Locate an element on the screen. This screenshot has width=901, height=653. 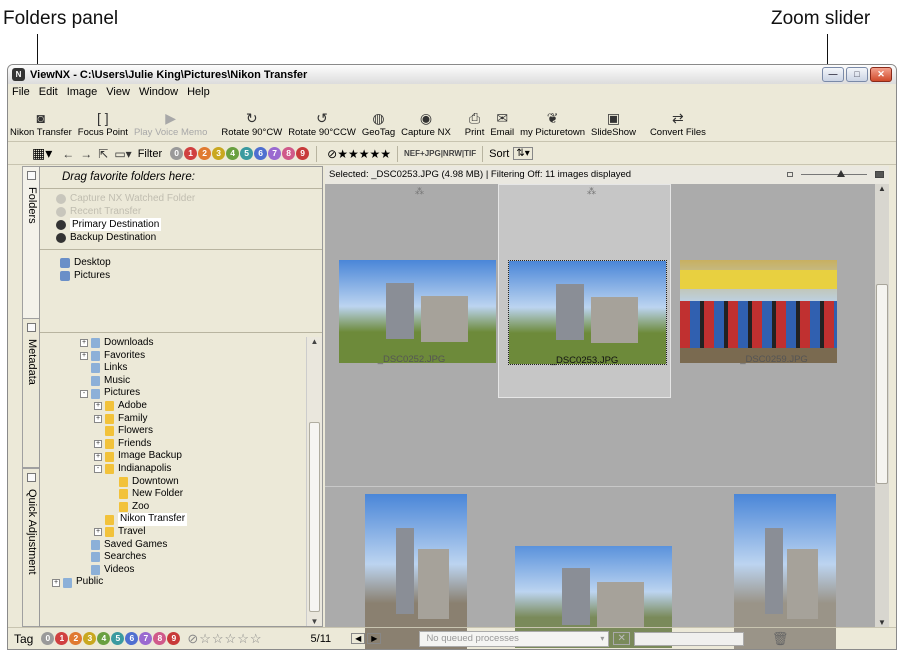
destination-item: Backup Destination is located at coordinates (189, 237).